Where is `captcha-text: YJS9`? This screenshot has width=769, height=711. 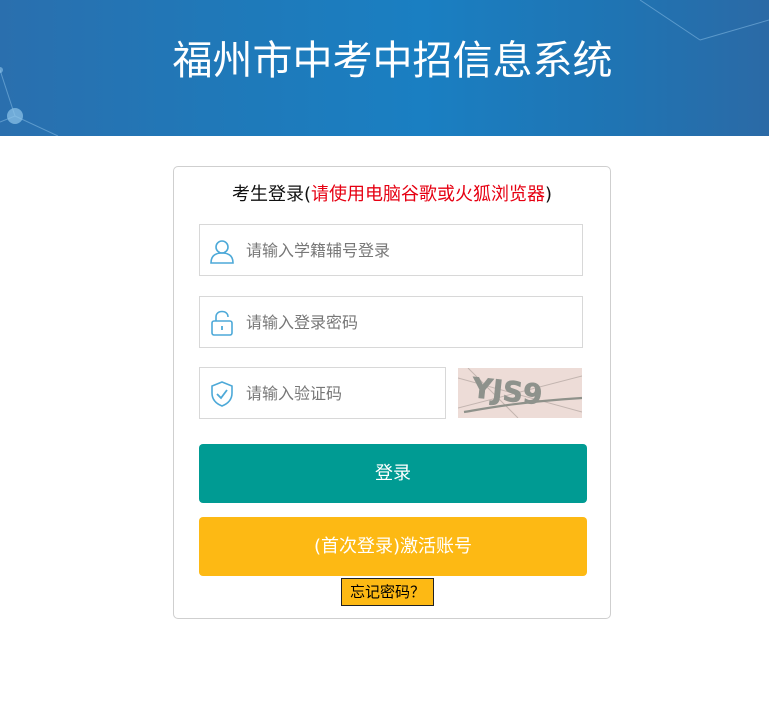
captcha-text: YJS9 is located at coordinates (507, 391).